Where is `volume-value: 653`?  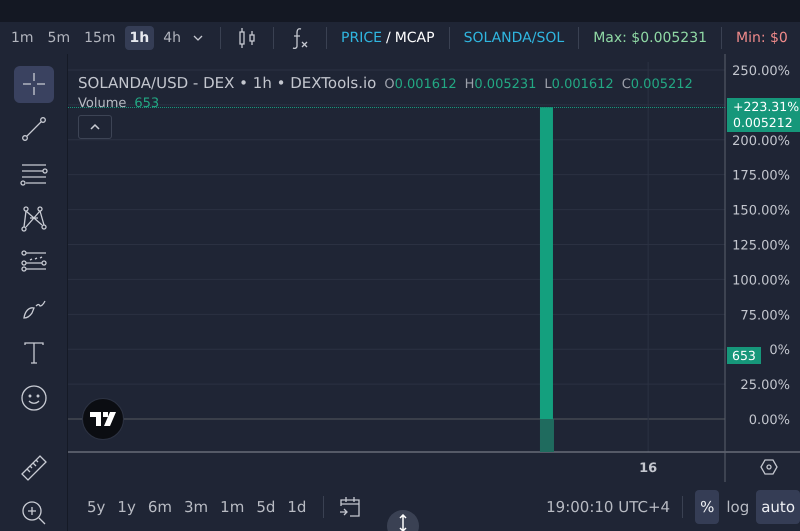
volume-value: 653 is located at coordinates (147, 103).